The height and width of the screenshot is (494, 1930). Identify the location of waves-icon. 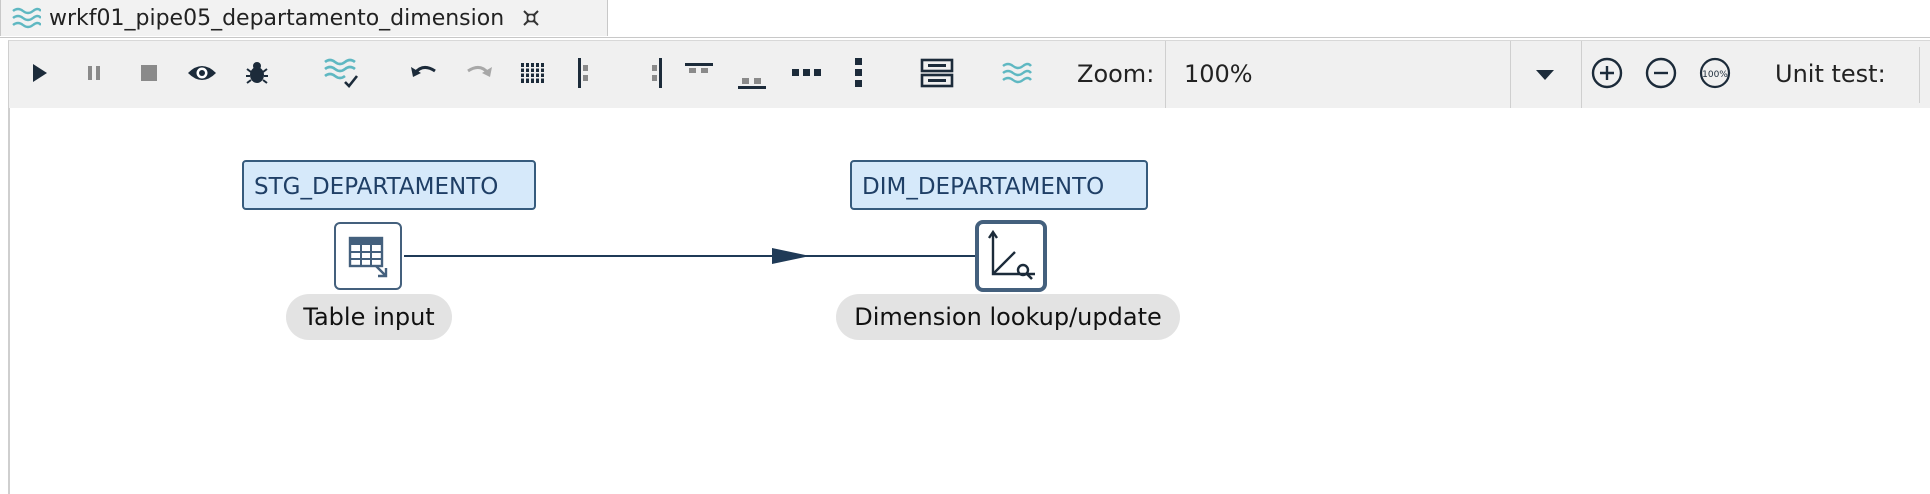
(1017, 73).